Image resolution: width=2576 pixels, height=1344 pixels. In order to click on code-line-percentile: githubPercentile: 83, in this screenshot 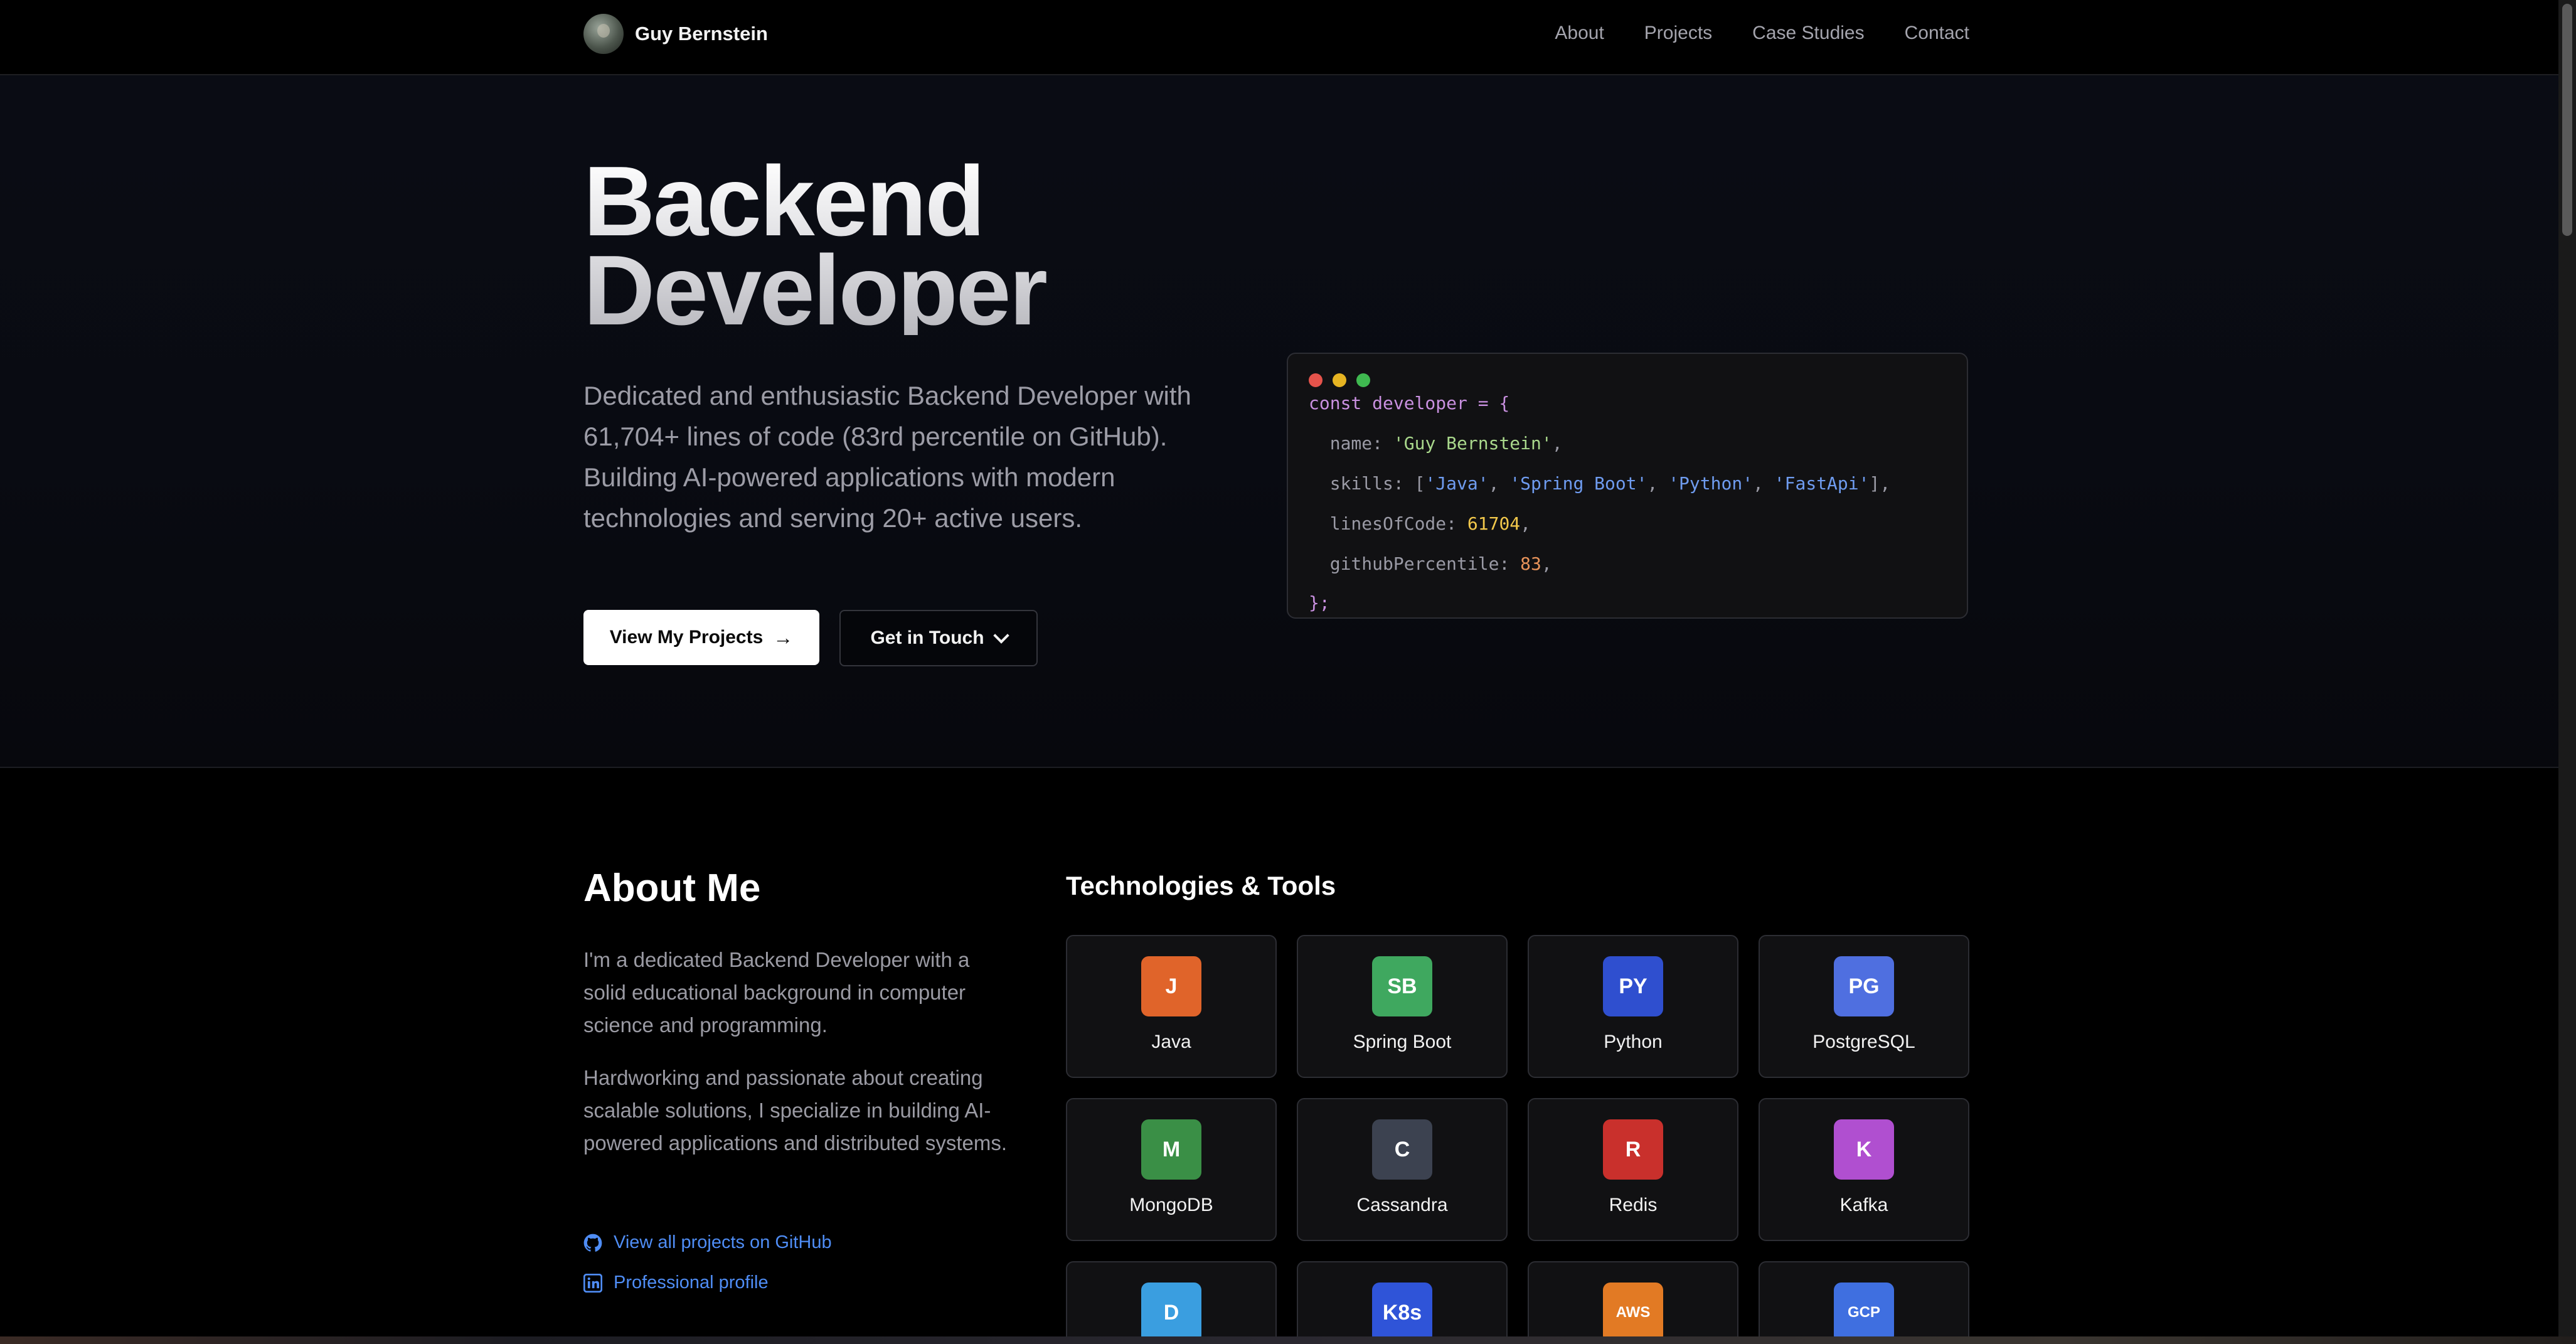, I will do `click(1430, 563)`.